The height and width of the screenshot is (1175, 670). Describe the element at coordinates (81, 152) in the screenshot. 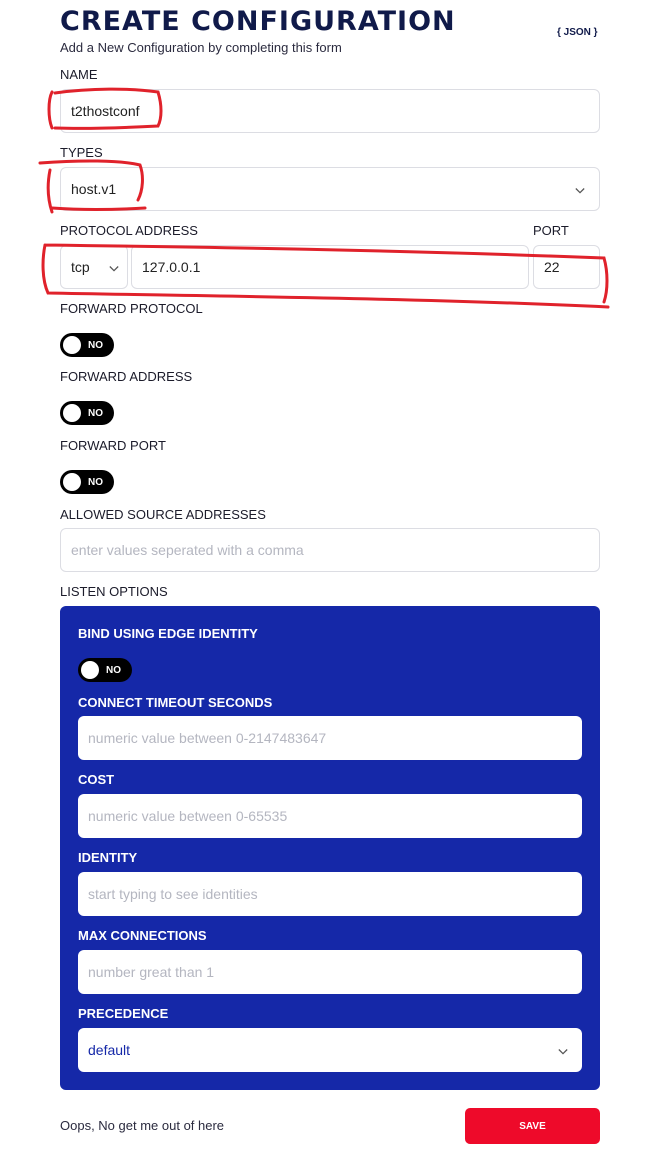

I see `types-label: TYPES` at that location.